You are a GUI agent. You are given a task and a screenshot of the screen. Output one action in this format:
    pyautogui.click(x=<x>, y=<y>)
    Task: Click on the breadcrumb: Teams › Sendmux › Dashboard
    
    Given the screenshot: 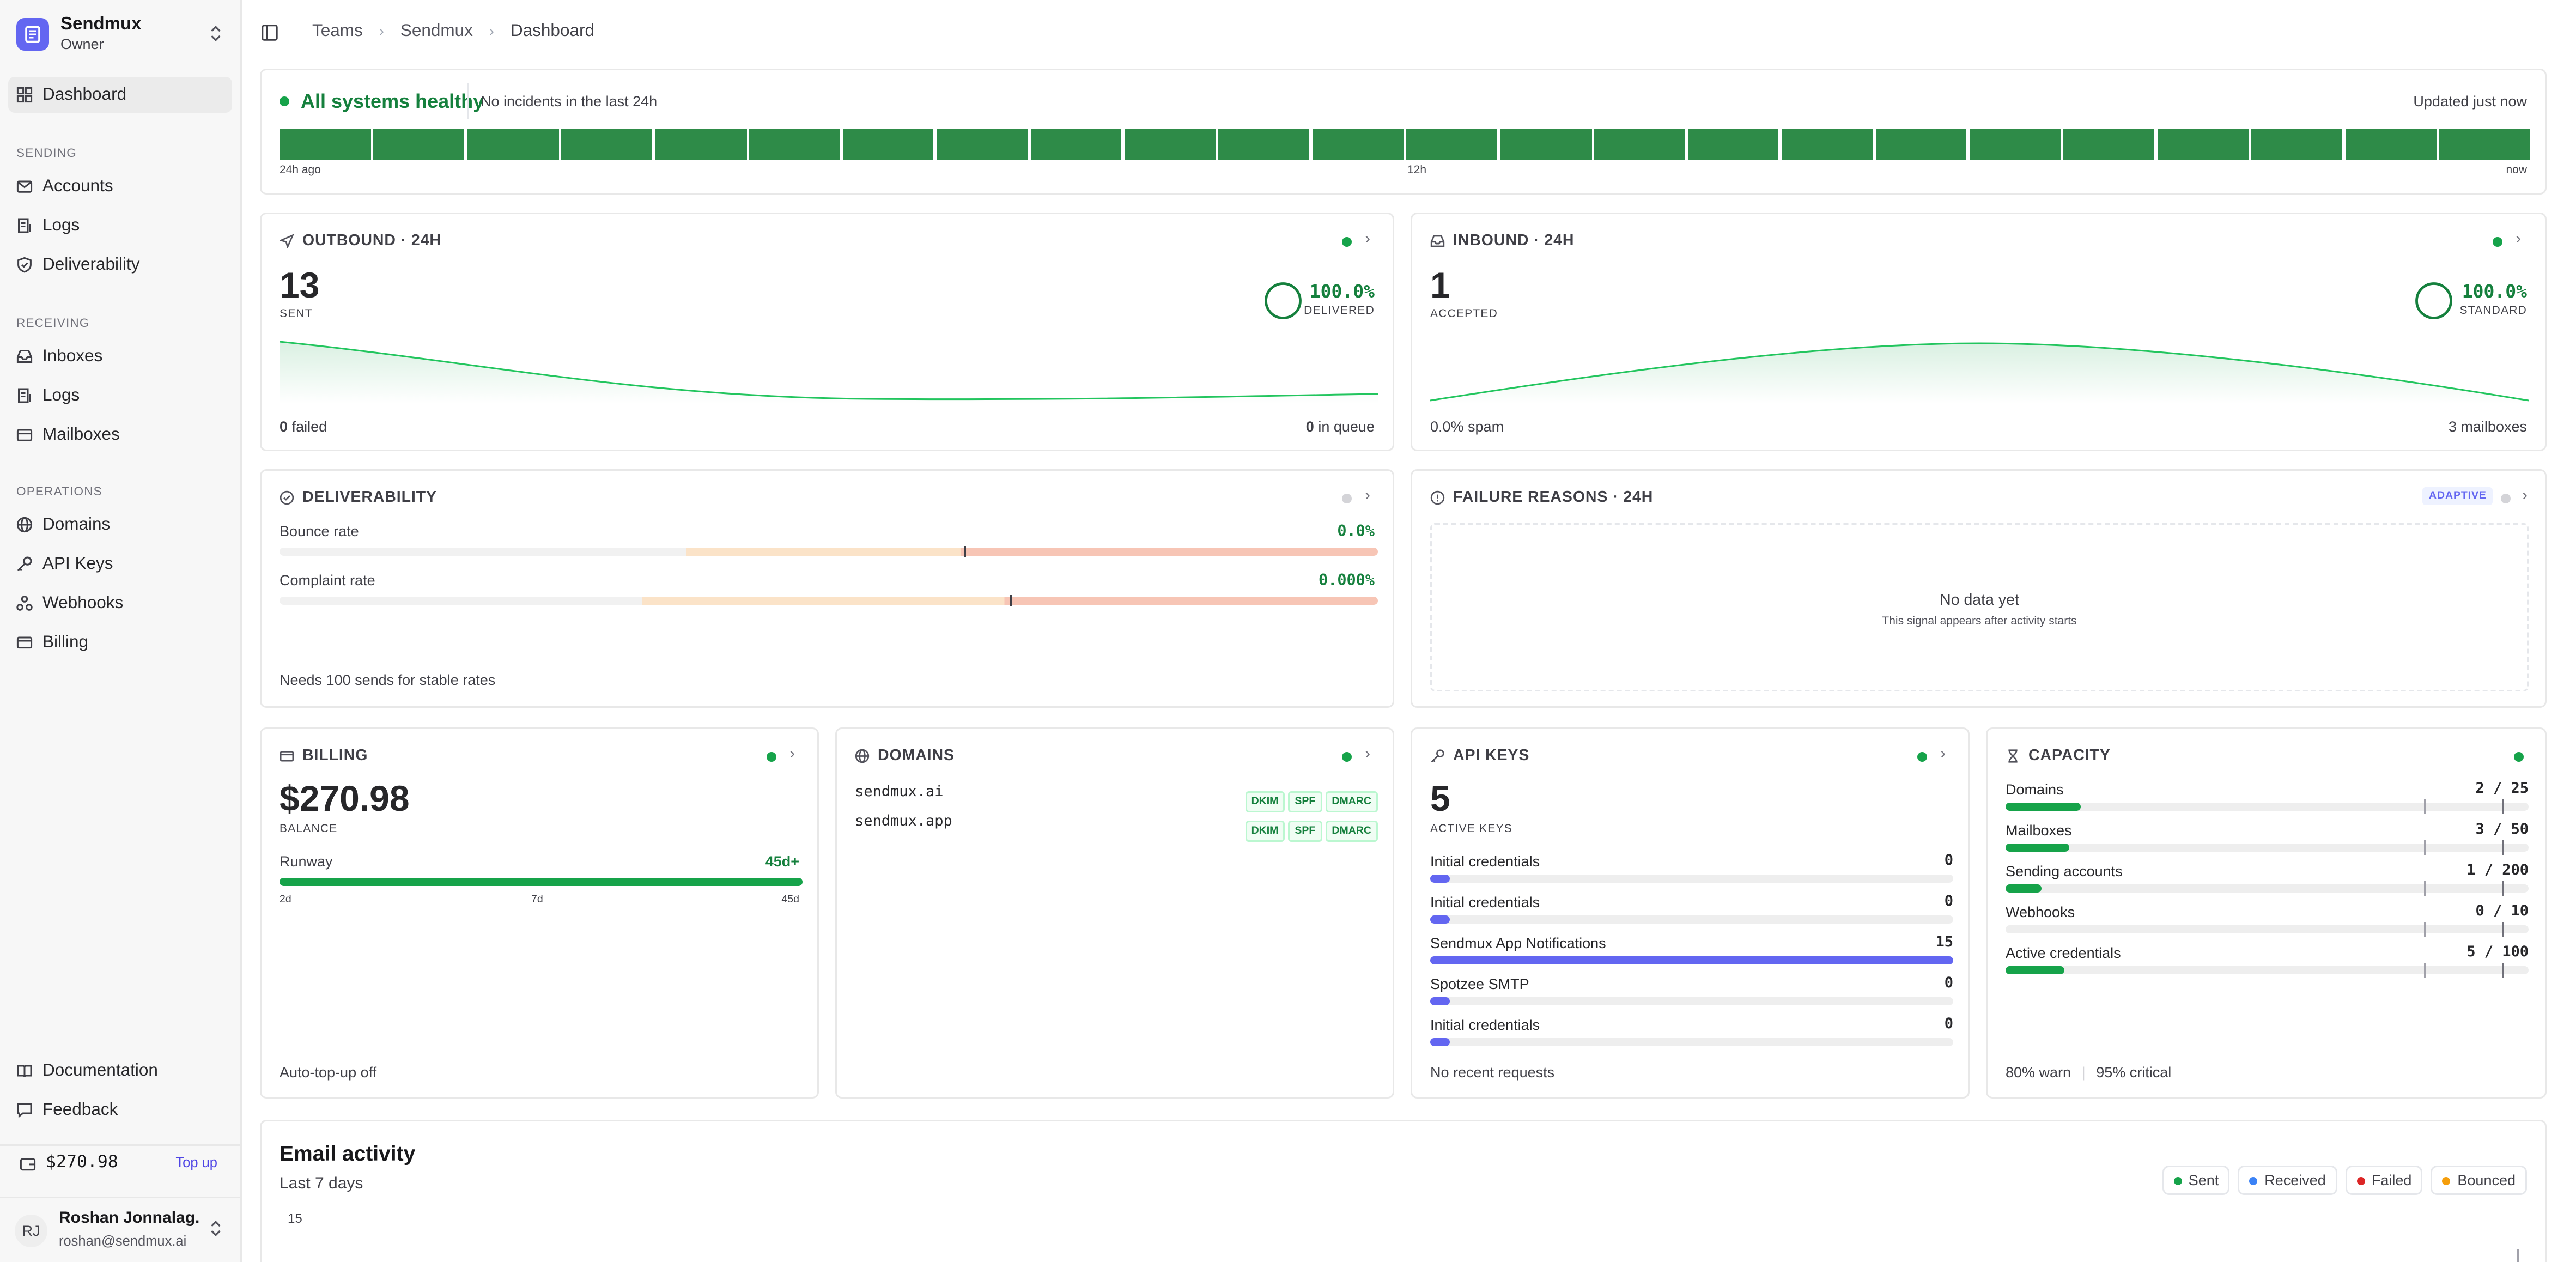 What is the action you would take?
    pyautogui.click(x=453, y=31)
    